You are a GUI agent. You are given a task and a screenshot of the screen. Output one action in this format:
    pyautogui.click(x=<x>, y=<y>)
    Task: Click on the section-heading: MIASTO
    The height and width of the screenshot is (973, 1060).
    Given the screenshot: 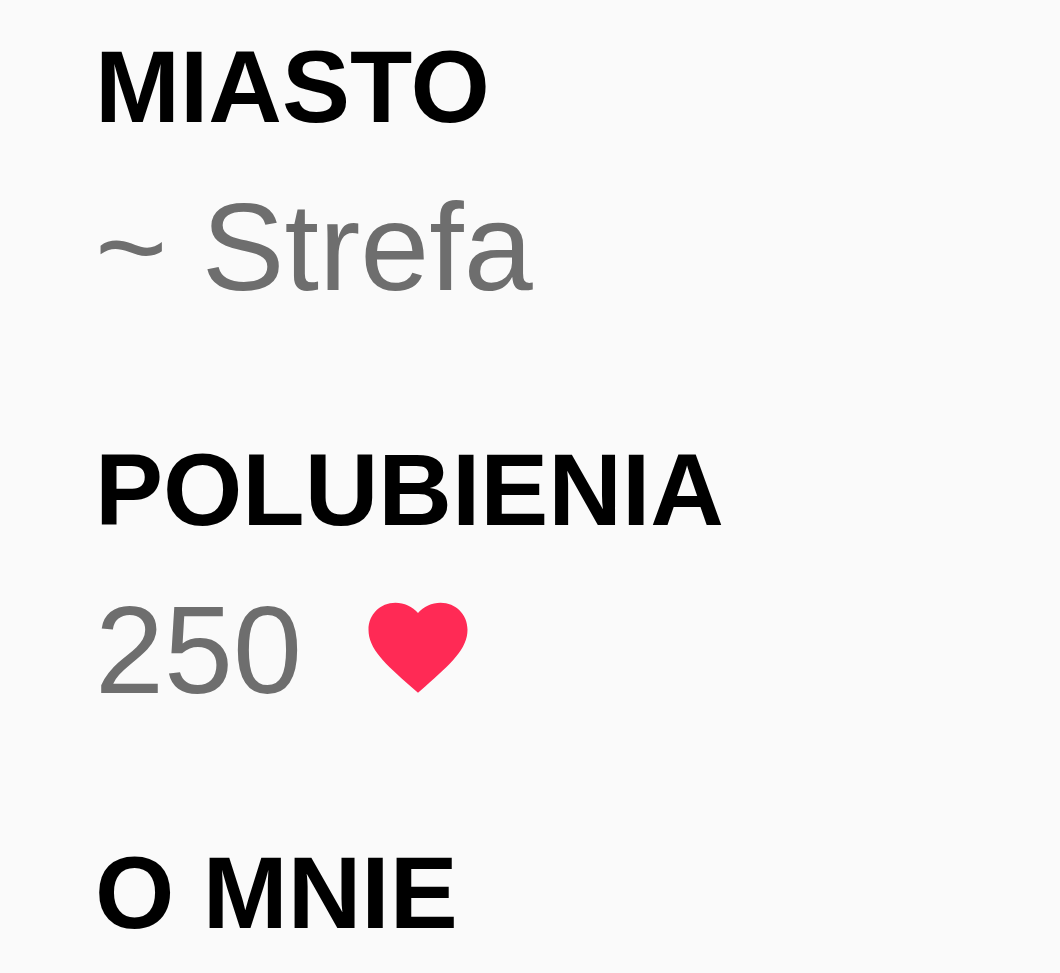 What is the action you would take?
    pyautogui.click(x=293, y=87)
    